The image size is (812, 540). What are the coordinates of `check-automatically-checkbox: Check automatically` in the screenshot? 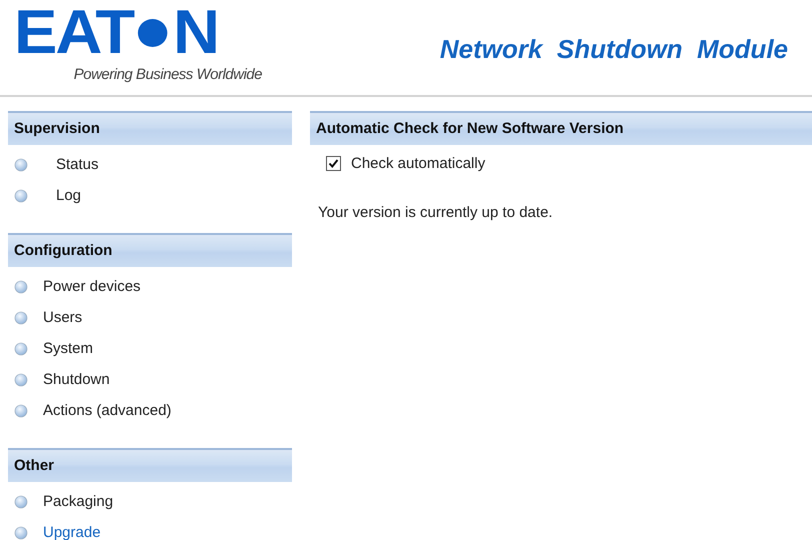 It's located at (398, 158).